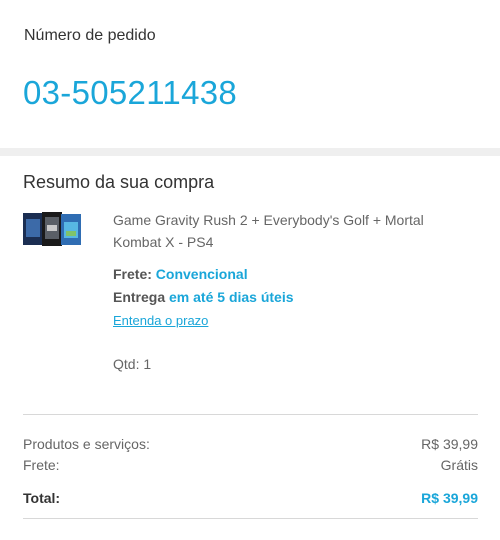 This screenshot has height=540, width=500. Describe the element at coordinates (250, 498) in the screenshot. I see `total-row: Total: R$ 39,99` at that location.